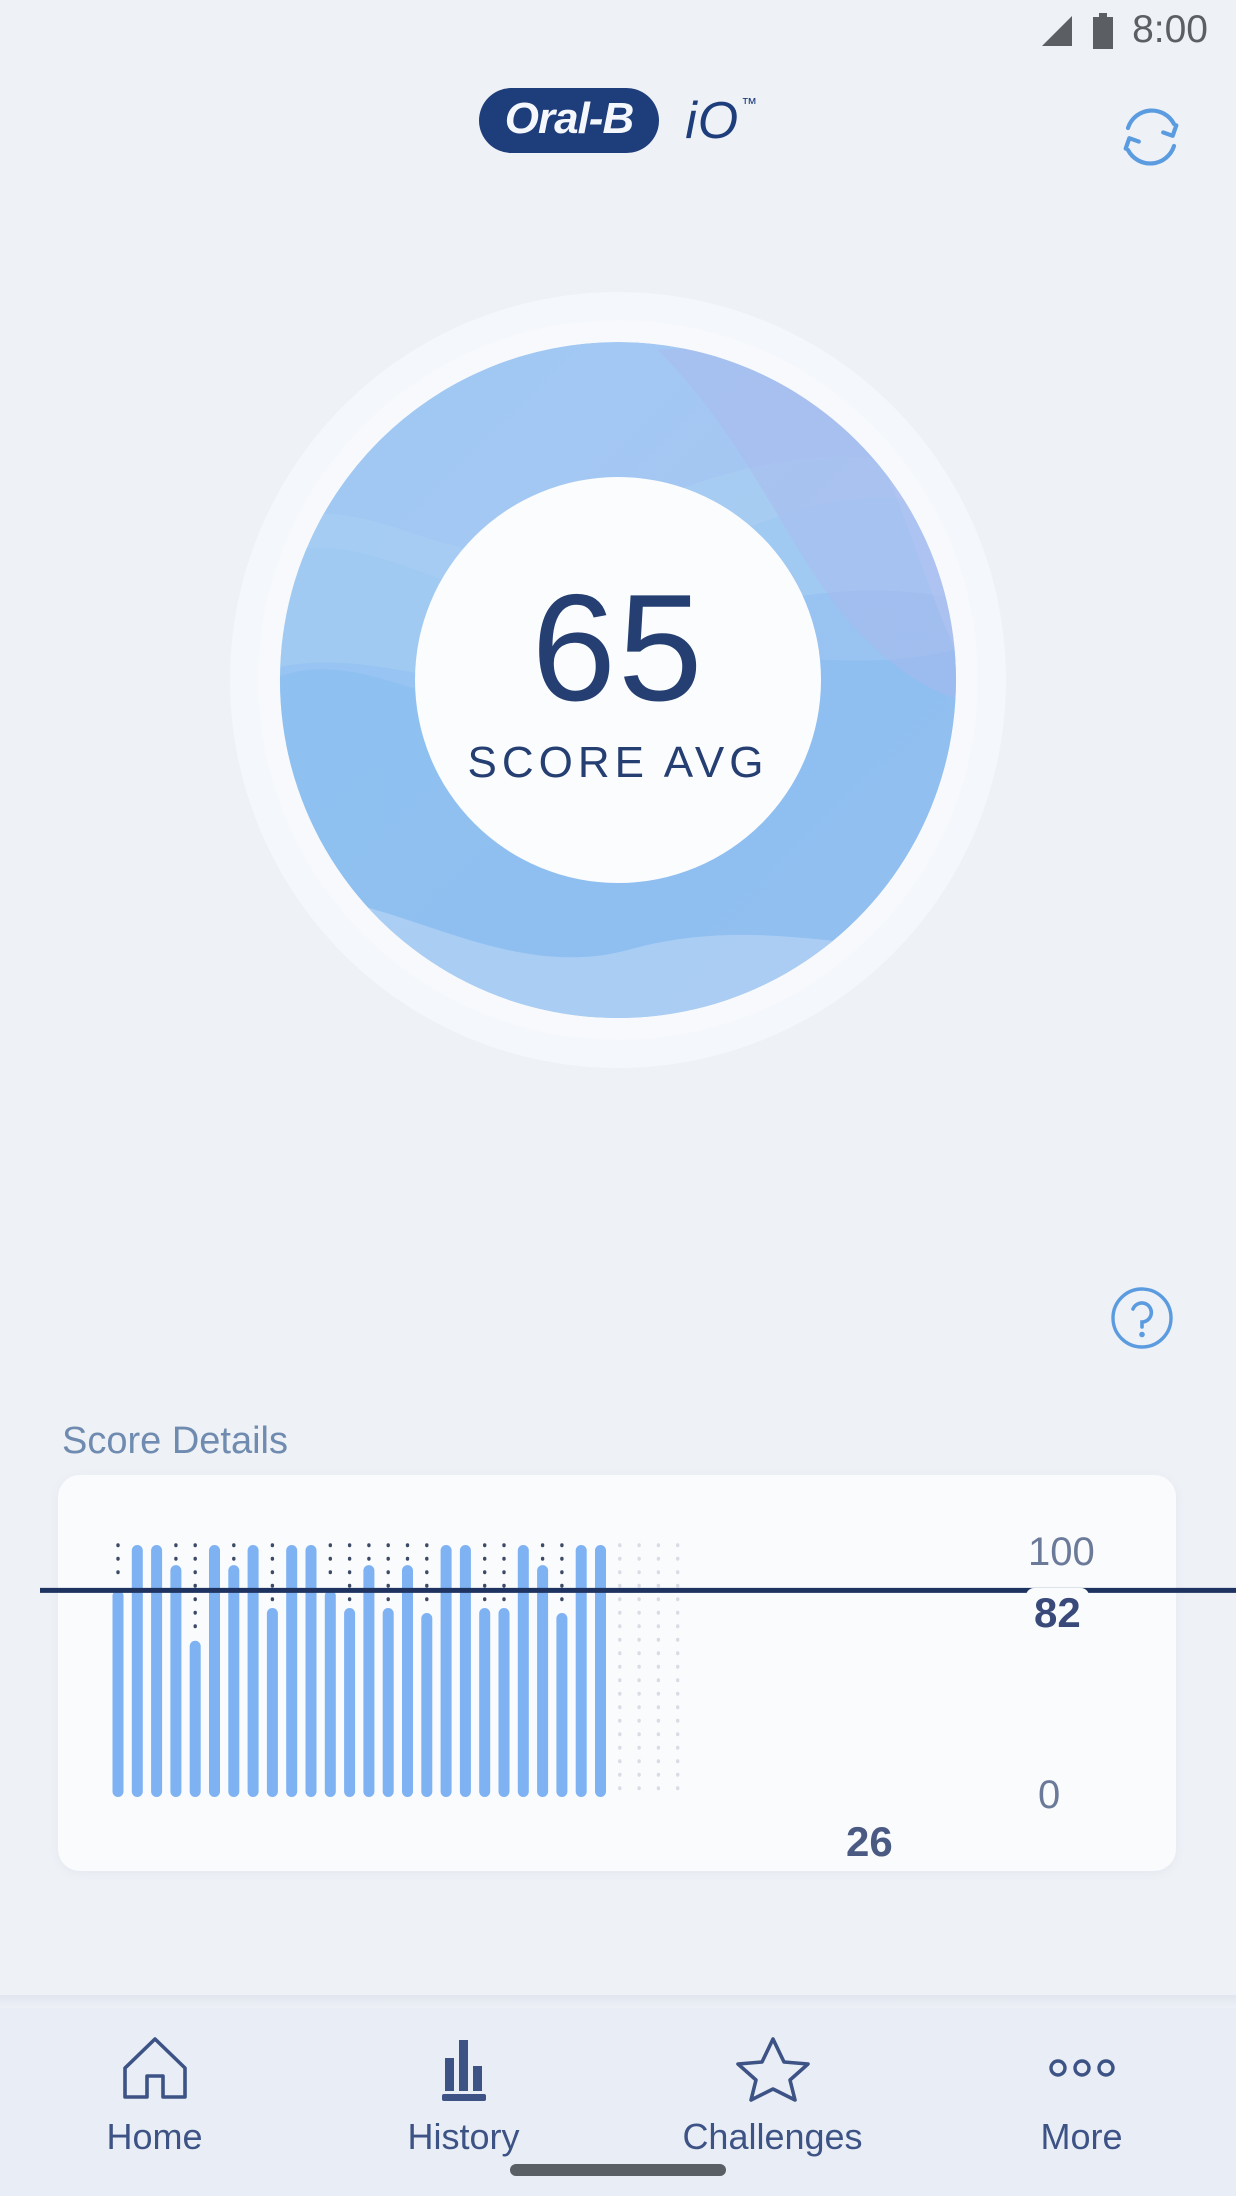 The height and width of the screenshot is (2196, 1236). Describe the element at coordinates (1170, 29) in the screenshot. I see `status-bar-clock: 8:00` at that location.